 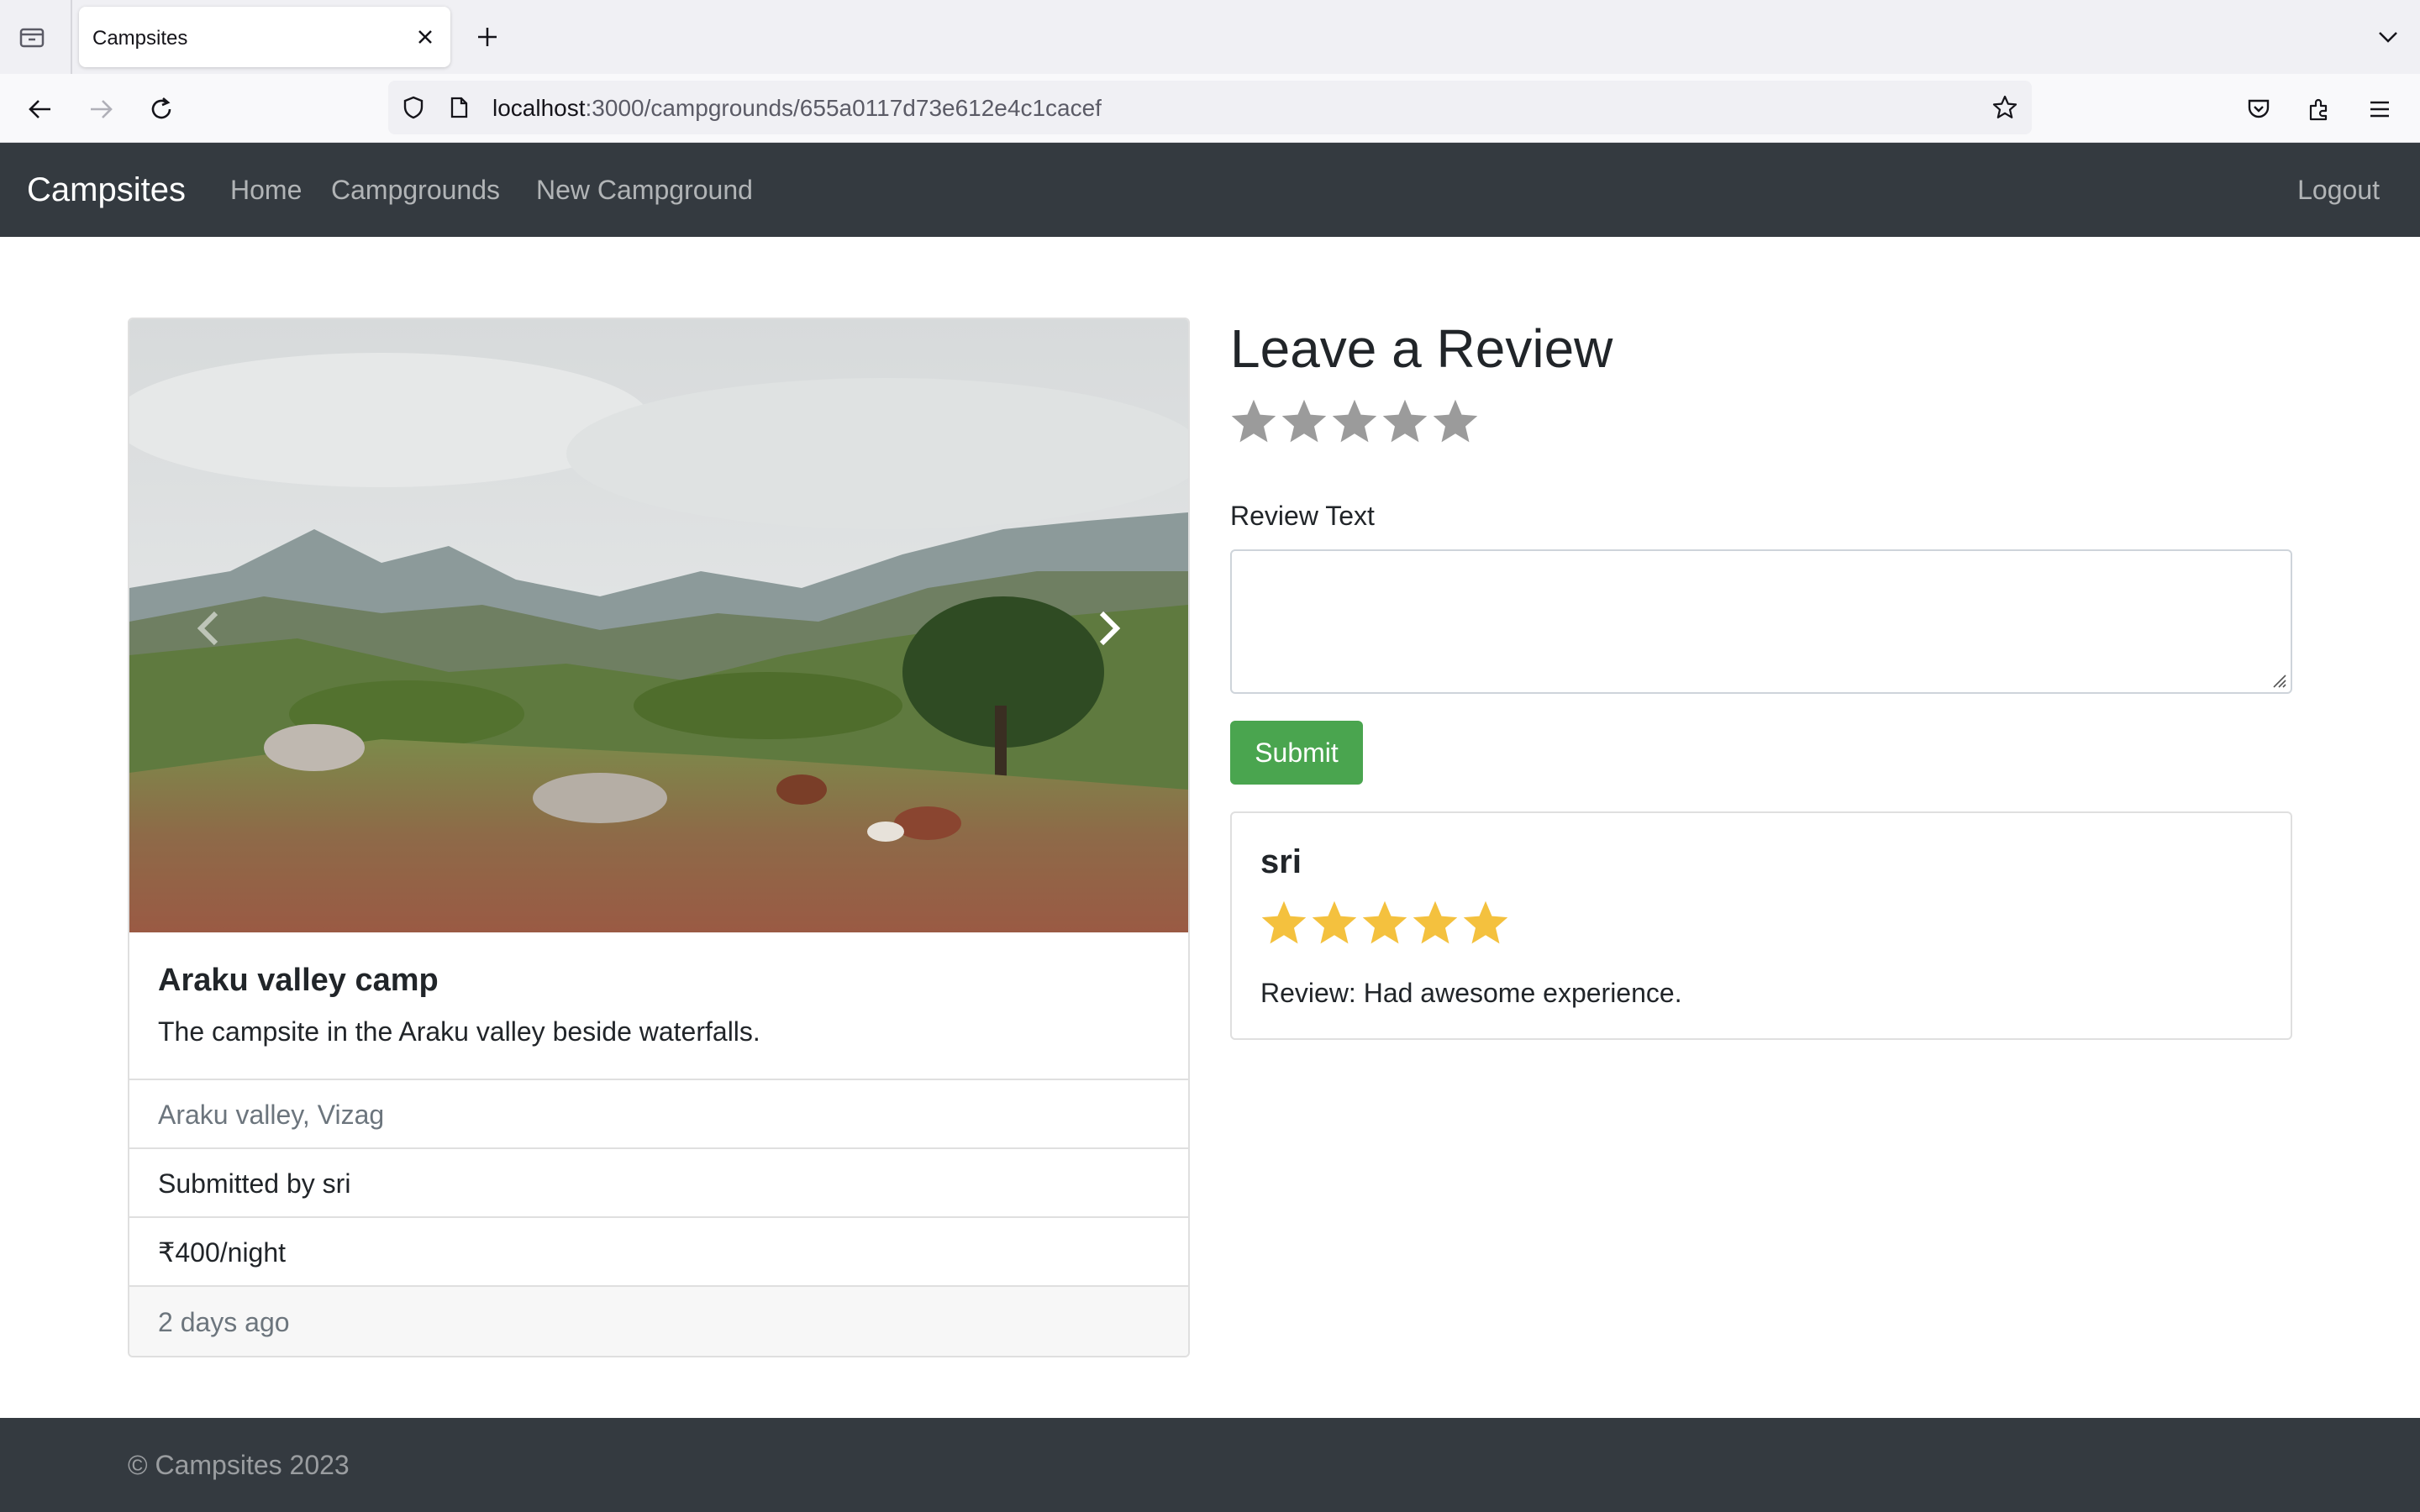 What do you see at coordinates (2278, 679) in the screenshot?
I see `resize-grip-icon` at bounding box center [2278, 679].